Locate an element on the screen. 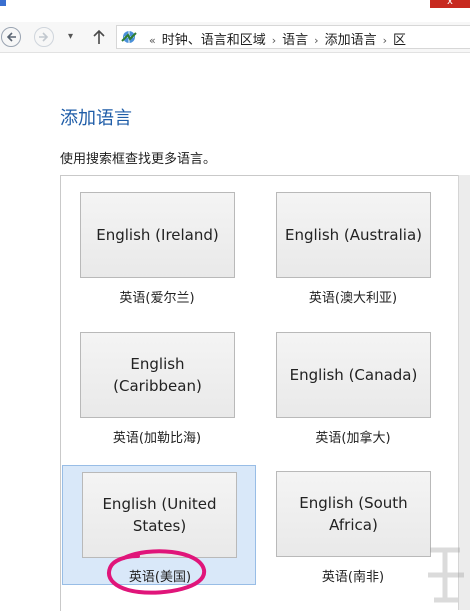  arrow-right-icon is located at coordinates (44, 37).